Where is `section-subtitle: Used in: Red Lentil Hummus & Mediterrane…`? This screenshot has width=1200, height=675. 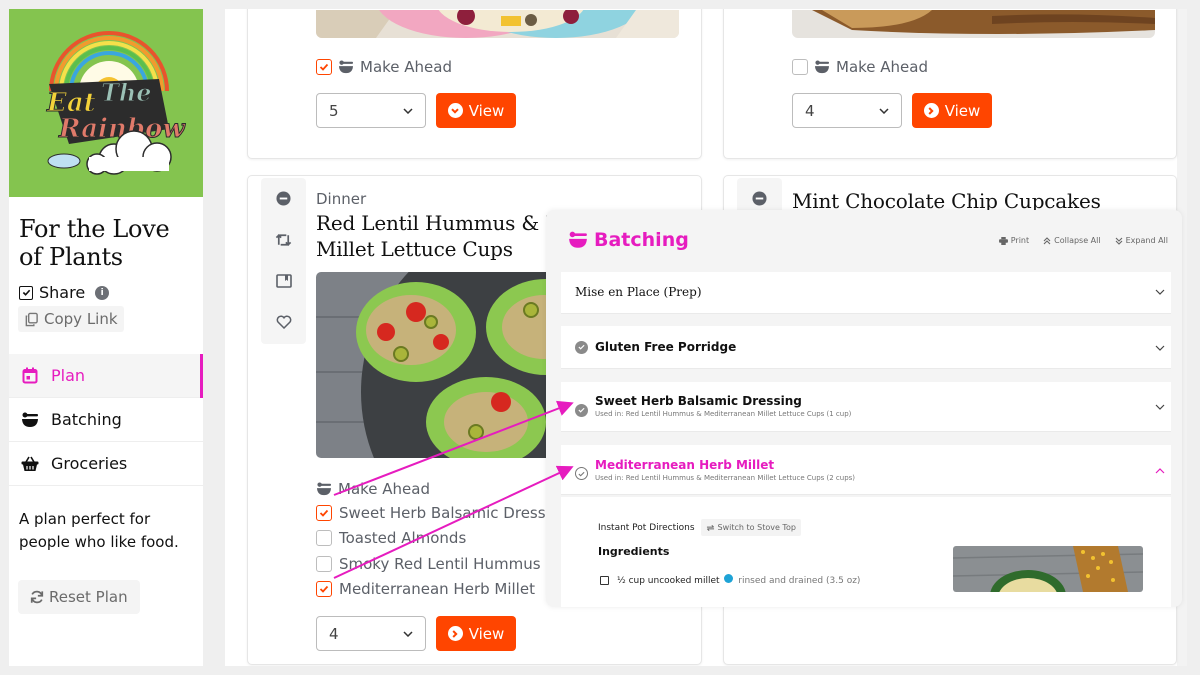
section-subtitle: Used in: Red Lentil Hummus & Mediterrane… is located at coordinates (725, 478).